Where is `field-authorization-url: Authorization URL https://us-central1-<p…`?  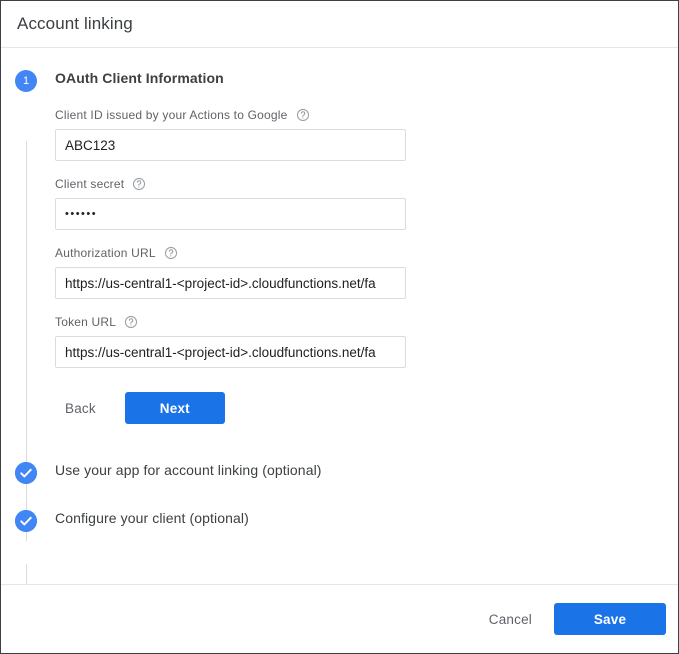 field-authorization-url: Authorization URL https://us-central1-<p… is located at coordinates (366, 272).